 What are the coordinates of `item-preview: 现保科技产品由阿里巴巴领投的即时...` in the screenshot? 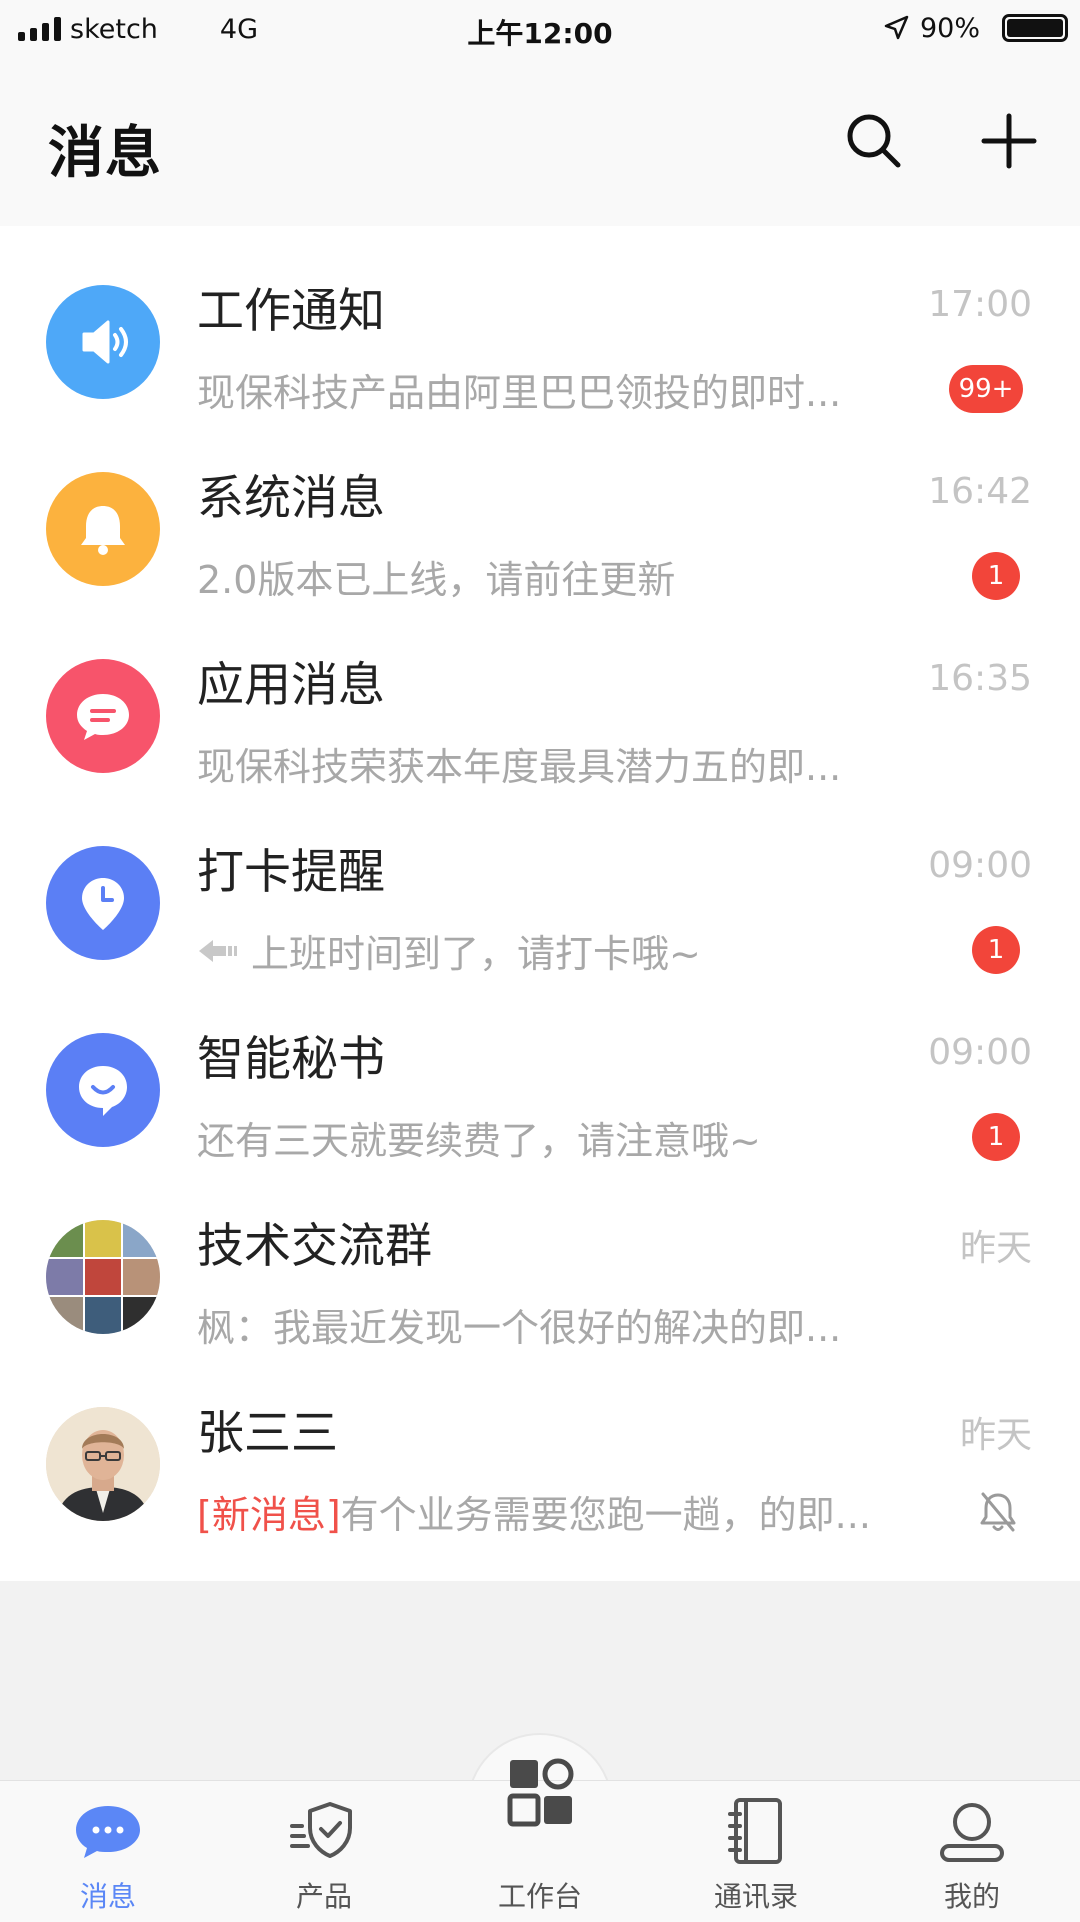 It's located at (519, 393).